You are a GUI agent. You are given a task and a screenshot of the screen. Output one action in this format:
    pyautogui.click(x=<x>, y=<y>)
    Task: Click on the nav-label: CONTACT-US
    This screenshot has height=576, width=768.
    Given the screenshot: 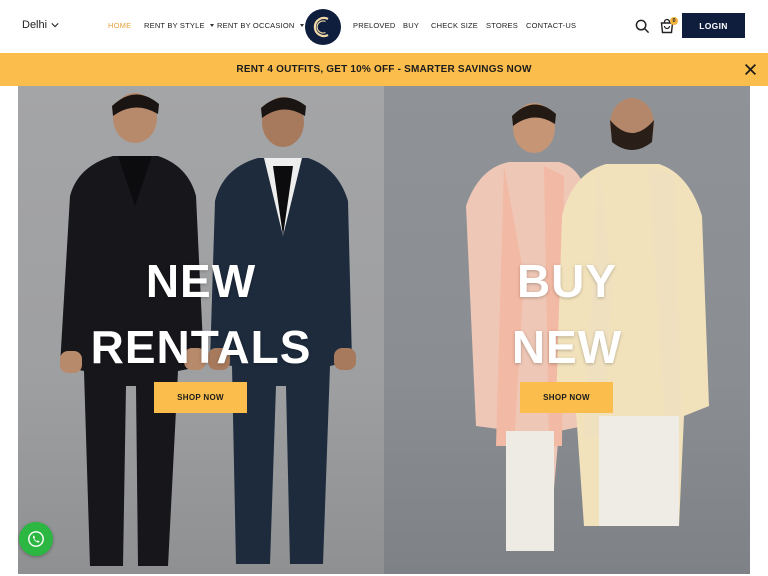 What is the action you would take?
    pyautogui.click(x=551, y=25)
    